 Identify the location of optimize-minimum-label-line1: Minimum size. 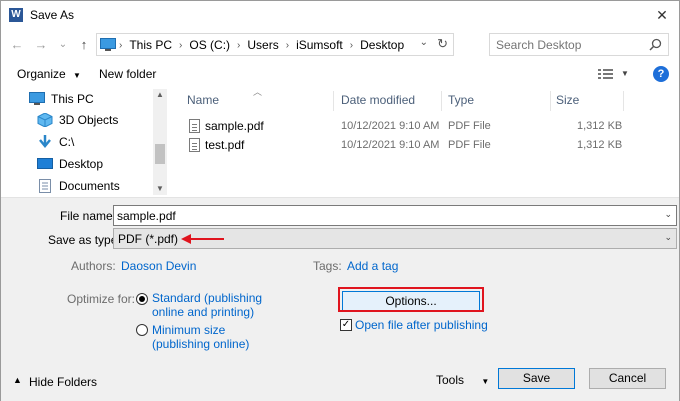
(188, 330).